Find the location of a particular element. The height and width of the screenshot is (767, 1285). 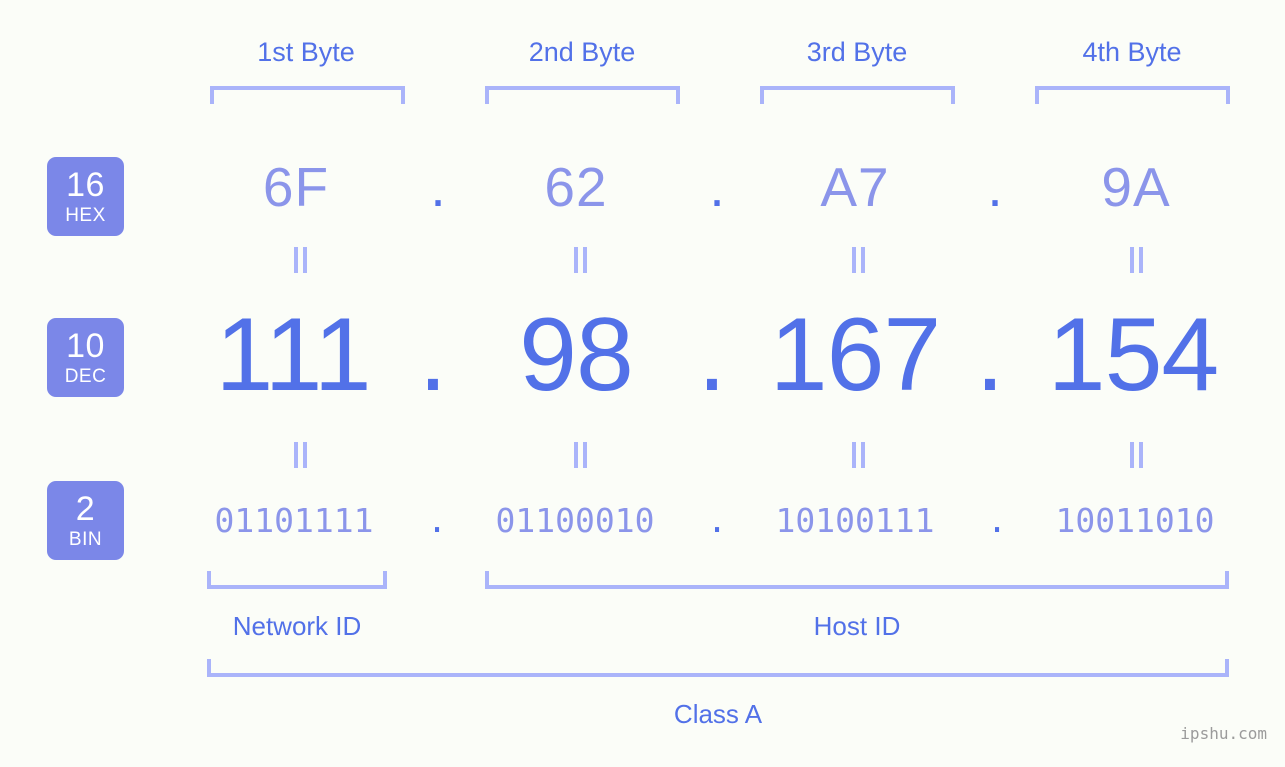

dec-octet-2: 98 is located at coordinates (576, 355).